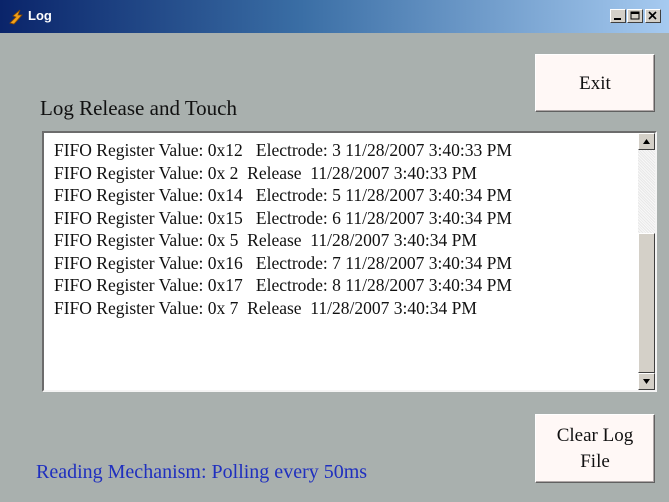  I want to click on minimize-button, so click(618, 16).